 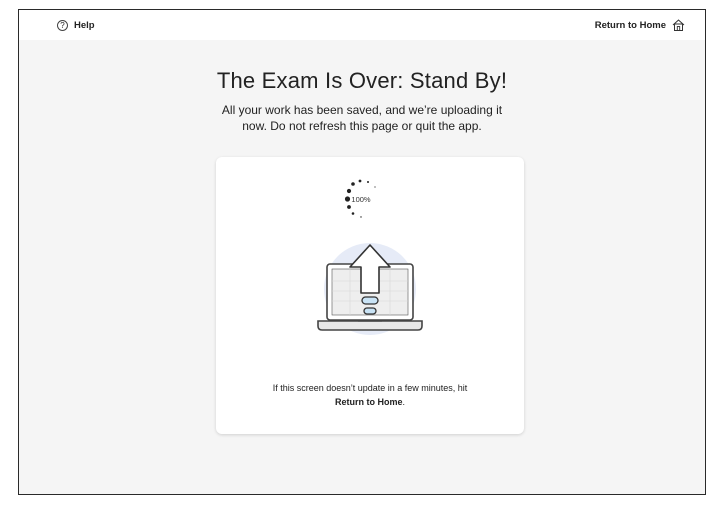 I want to click on top-bar: ? Help Return to Home, so click(x=362, y=25).